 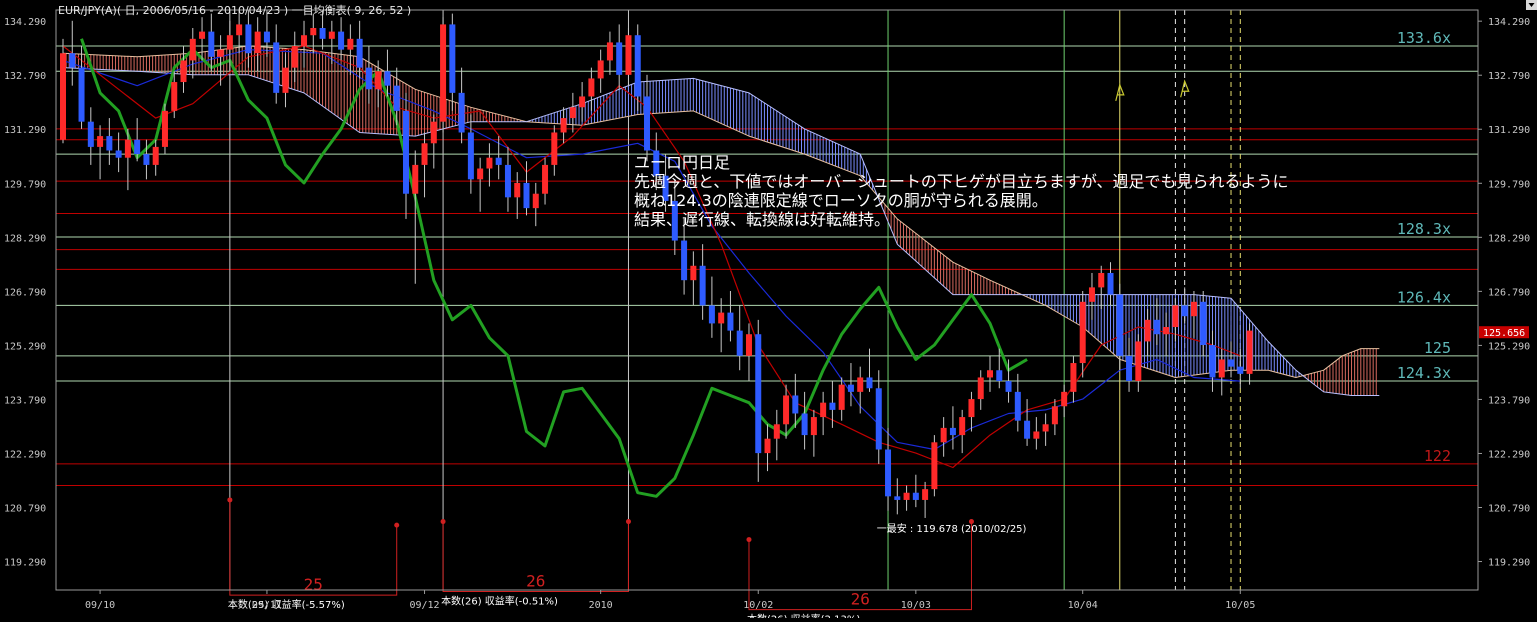 I want to click on y-tick-label-left: 119.290, so click(x=25, y=563).